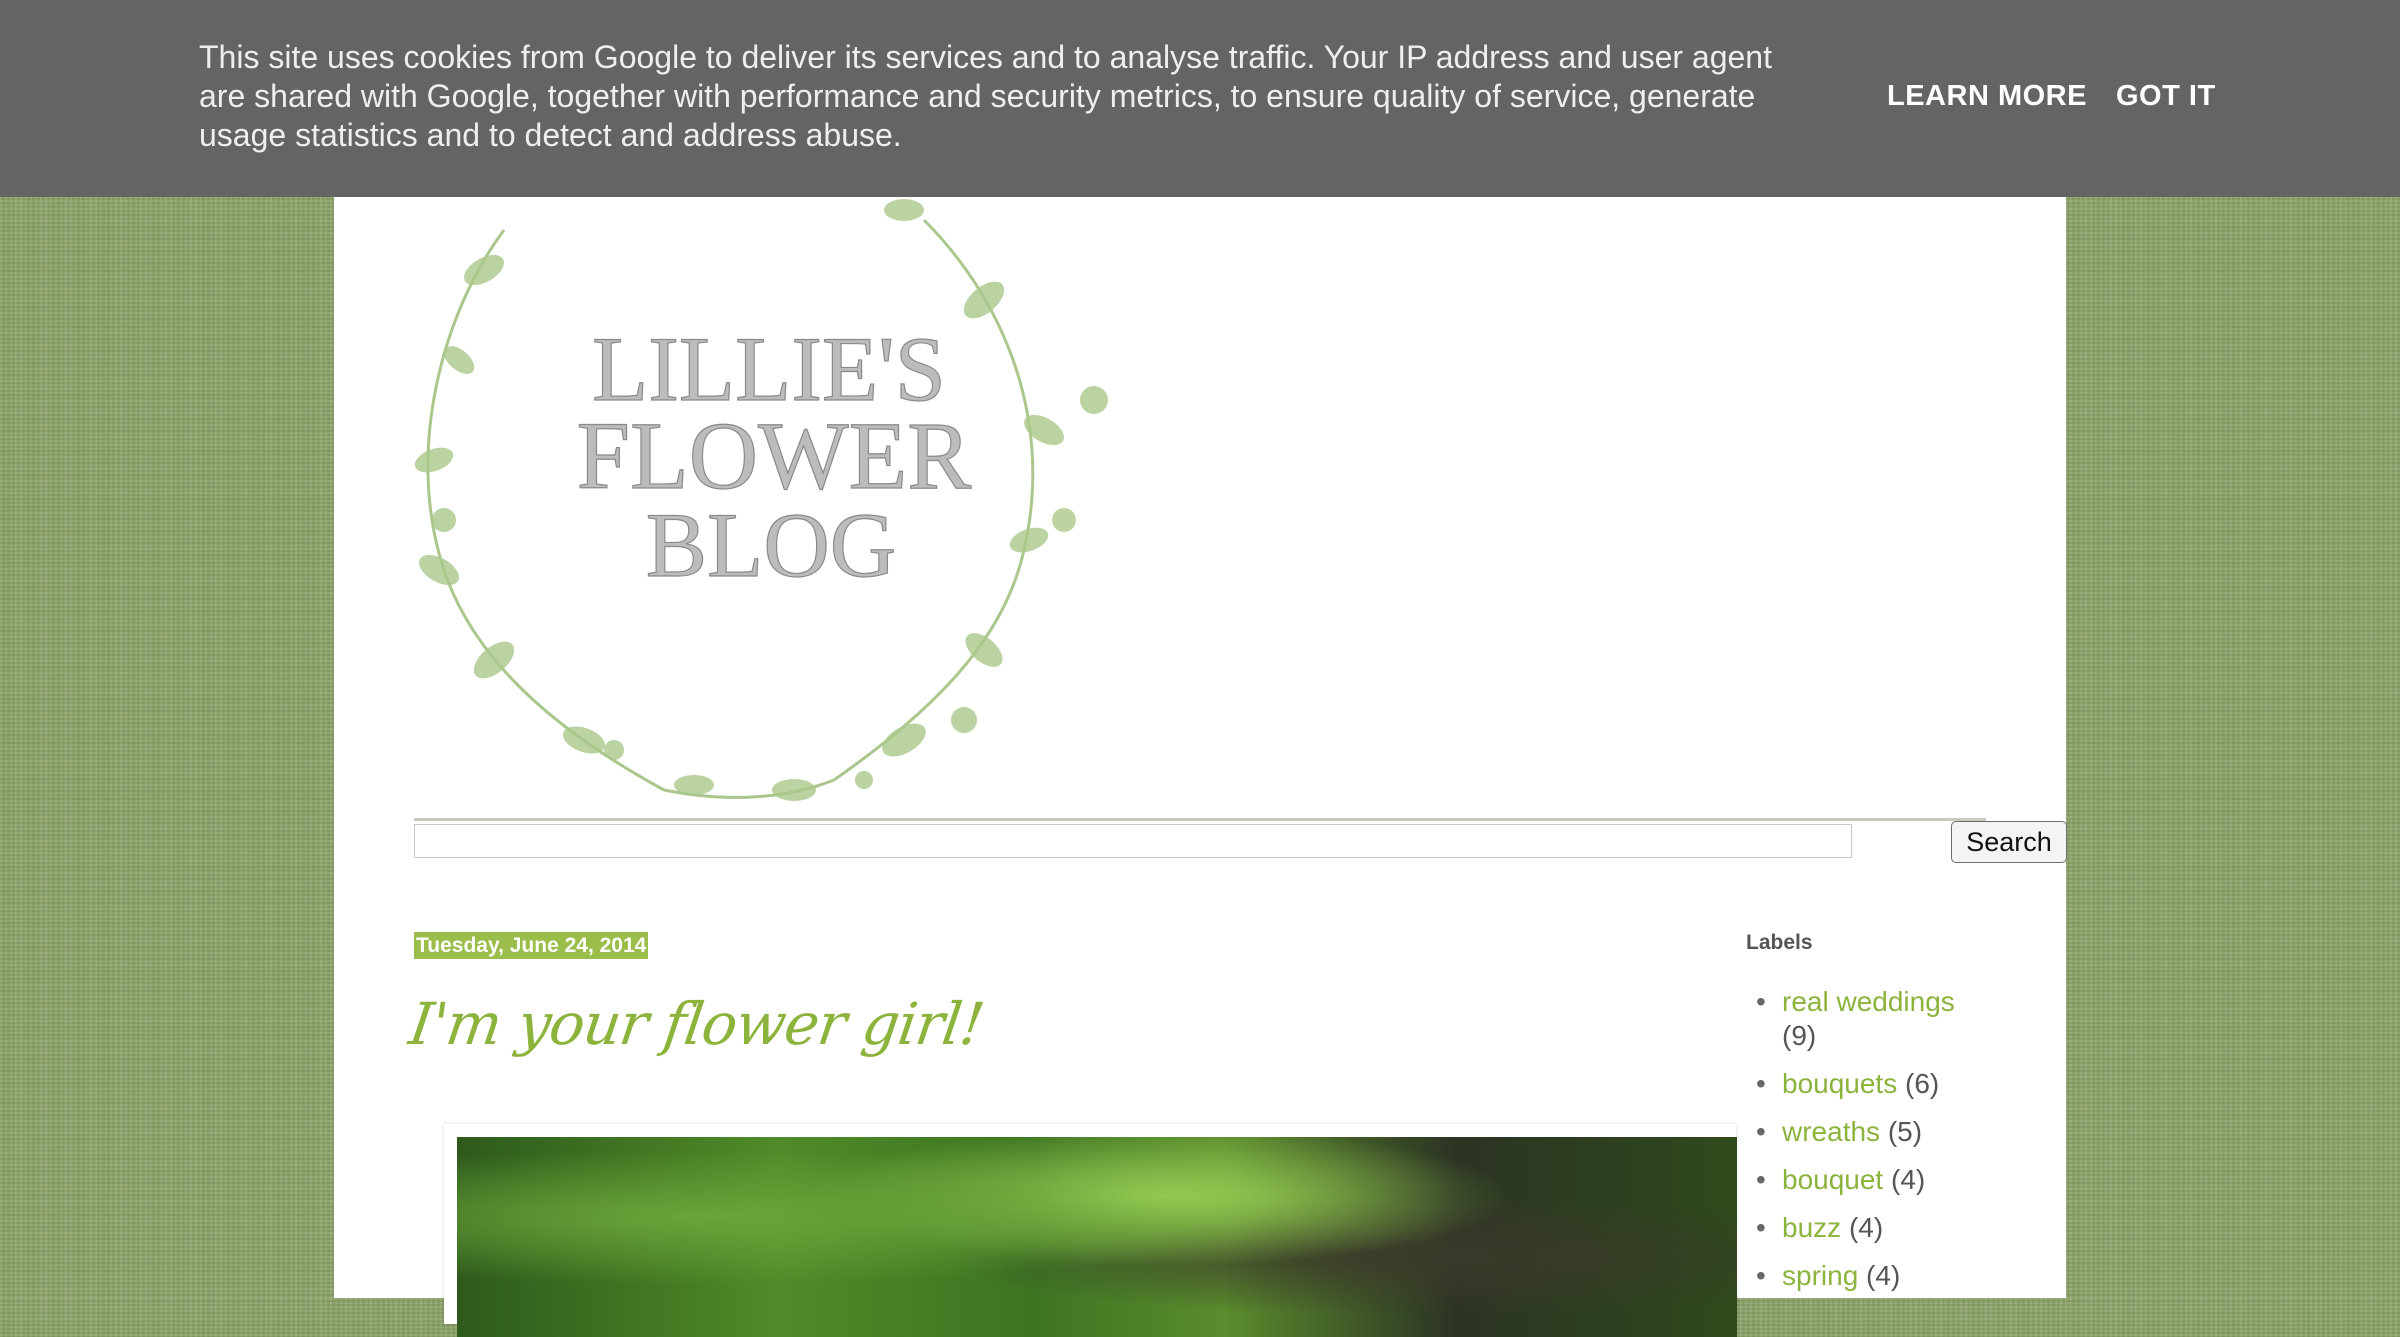  What do you see at coordinates (1200, 819) in the screenshot?
I see `divider` at bounding box center [1200, 819].